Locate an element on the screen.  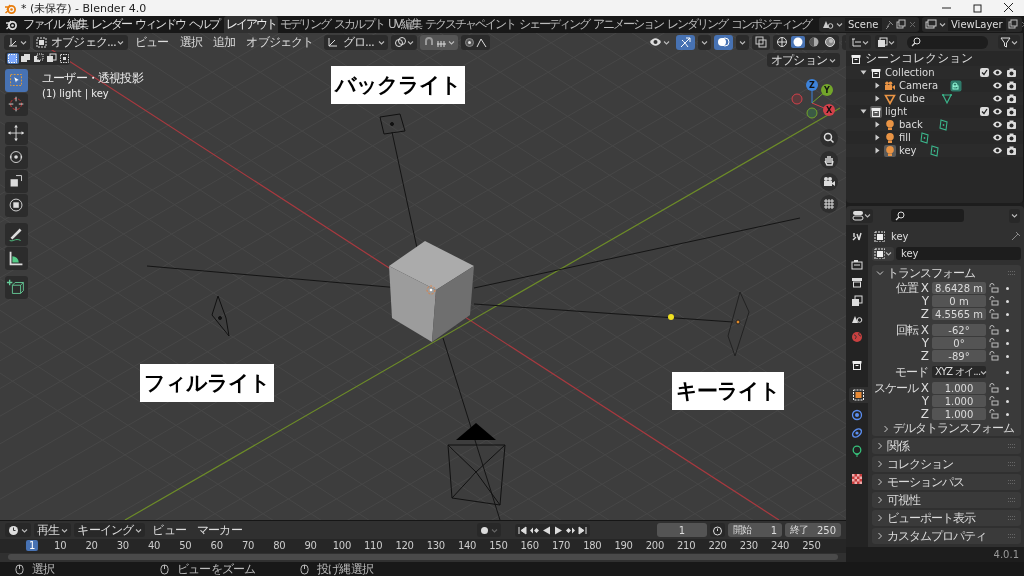
mesh-data-icon is located at coordinates (946, 98).